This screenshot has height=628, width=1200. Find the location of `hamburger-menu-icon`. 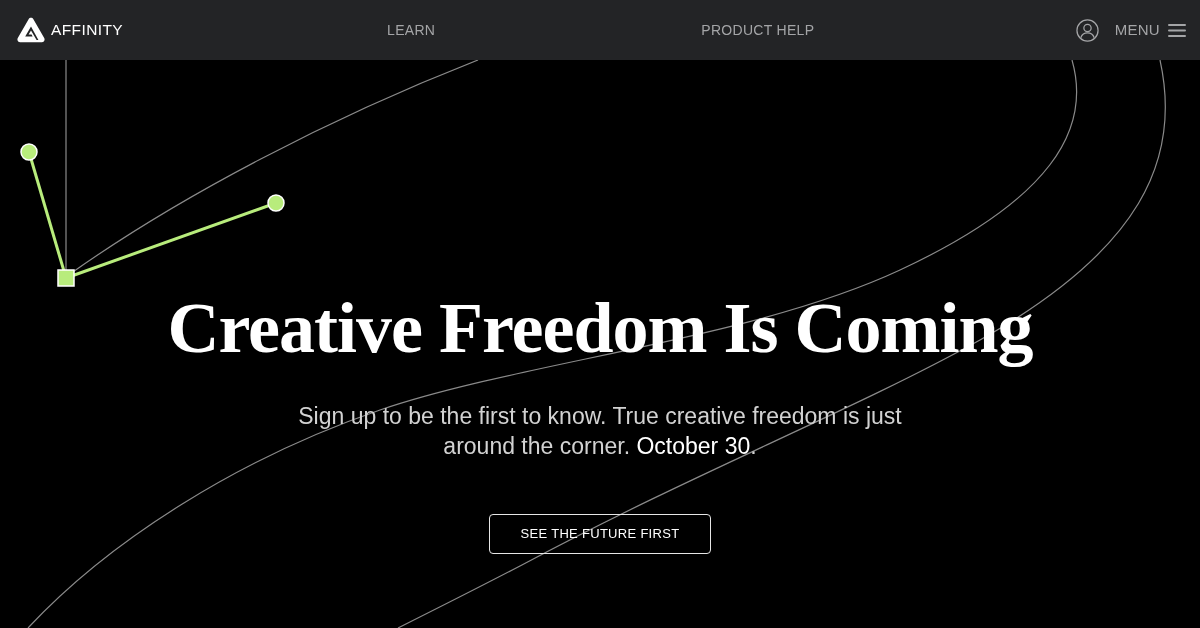

hamburger-menu-icon is located at coordinates (1177, 30).